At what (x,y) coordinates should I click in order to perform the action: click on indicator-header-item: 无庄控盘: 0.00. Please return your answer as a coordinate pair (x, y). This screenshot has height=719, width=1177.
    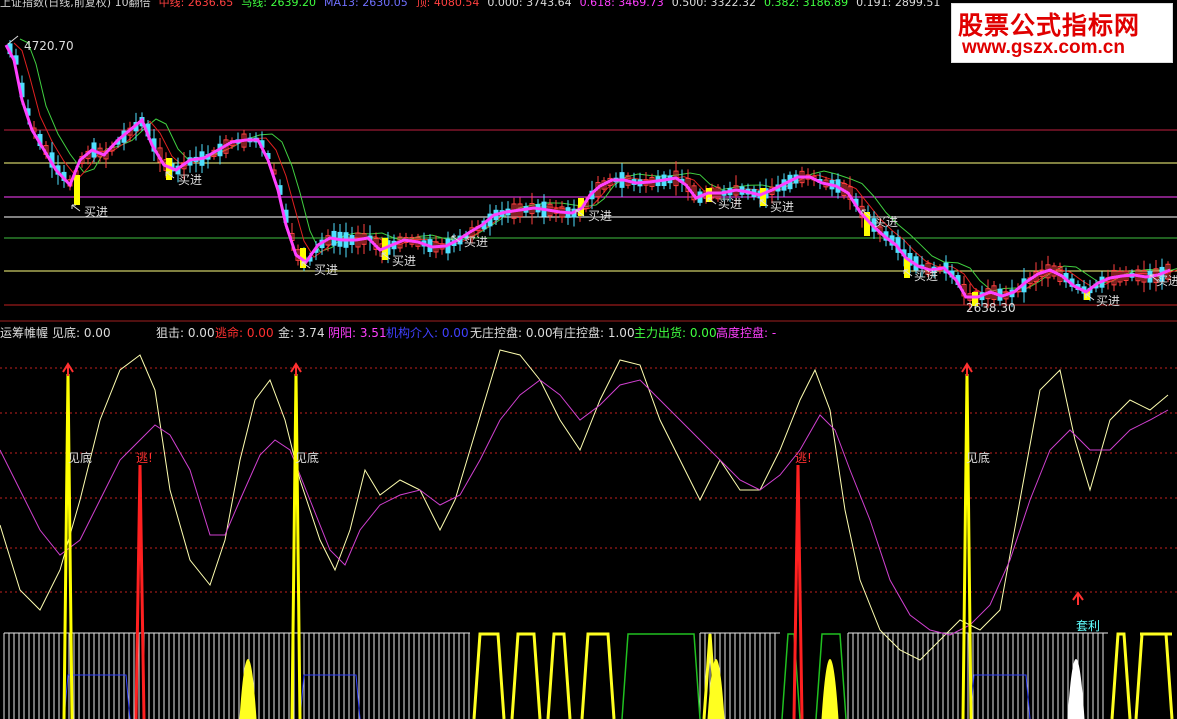
    Looking at the image, I should click on (511, 333).